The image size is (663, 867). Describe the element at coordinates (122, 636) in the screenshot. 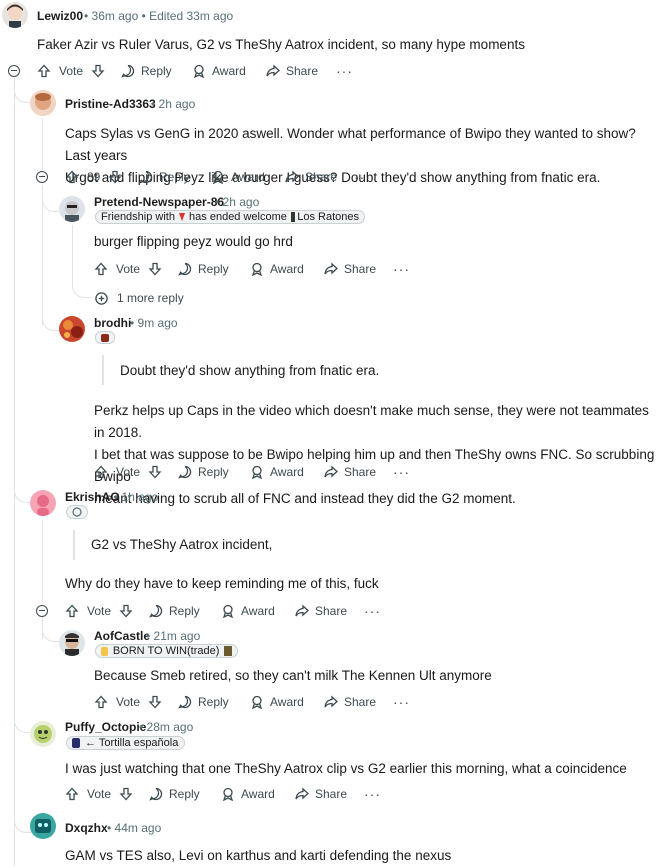

I see `username: AofCastle` at that location.